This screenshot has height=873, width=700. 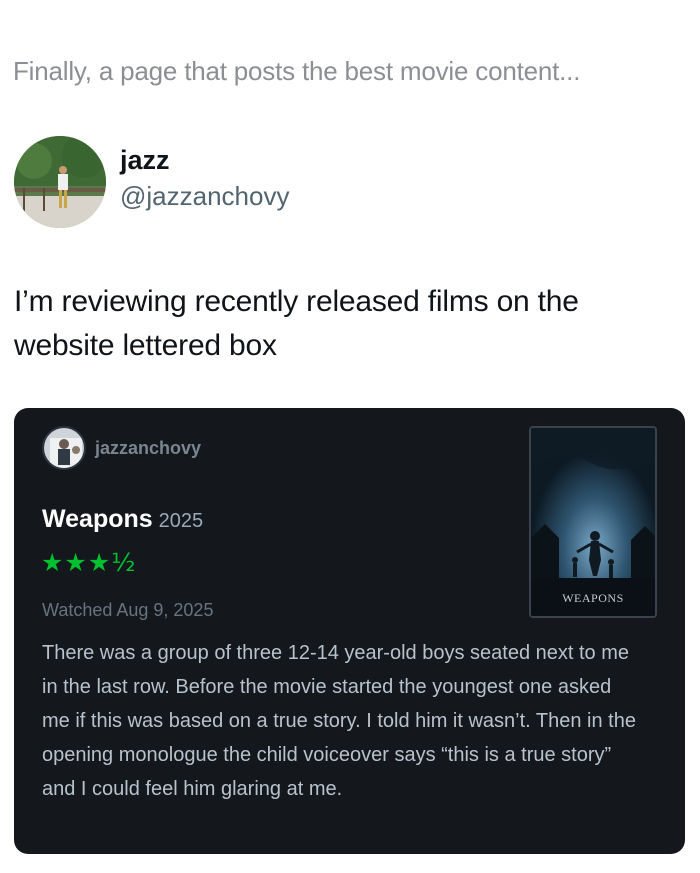 I want to click on star-rating: ★★★½, so click(x=89, y=562).